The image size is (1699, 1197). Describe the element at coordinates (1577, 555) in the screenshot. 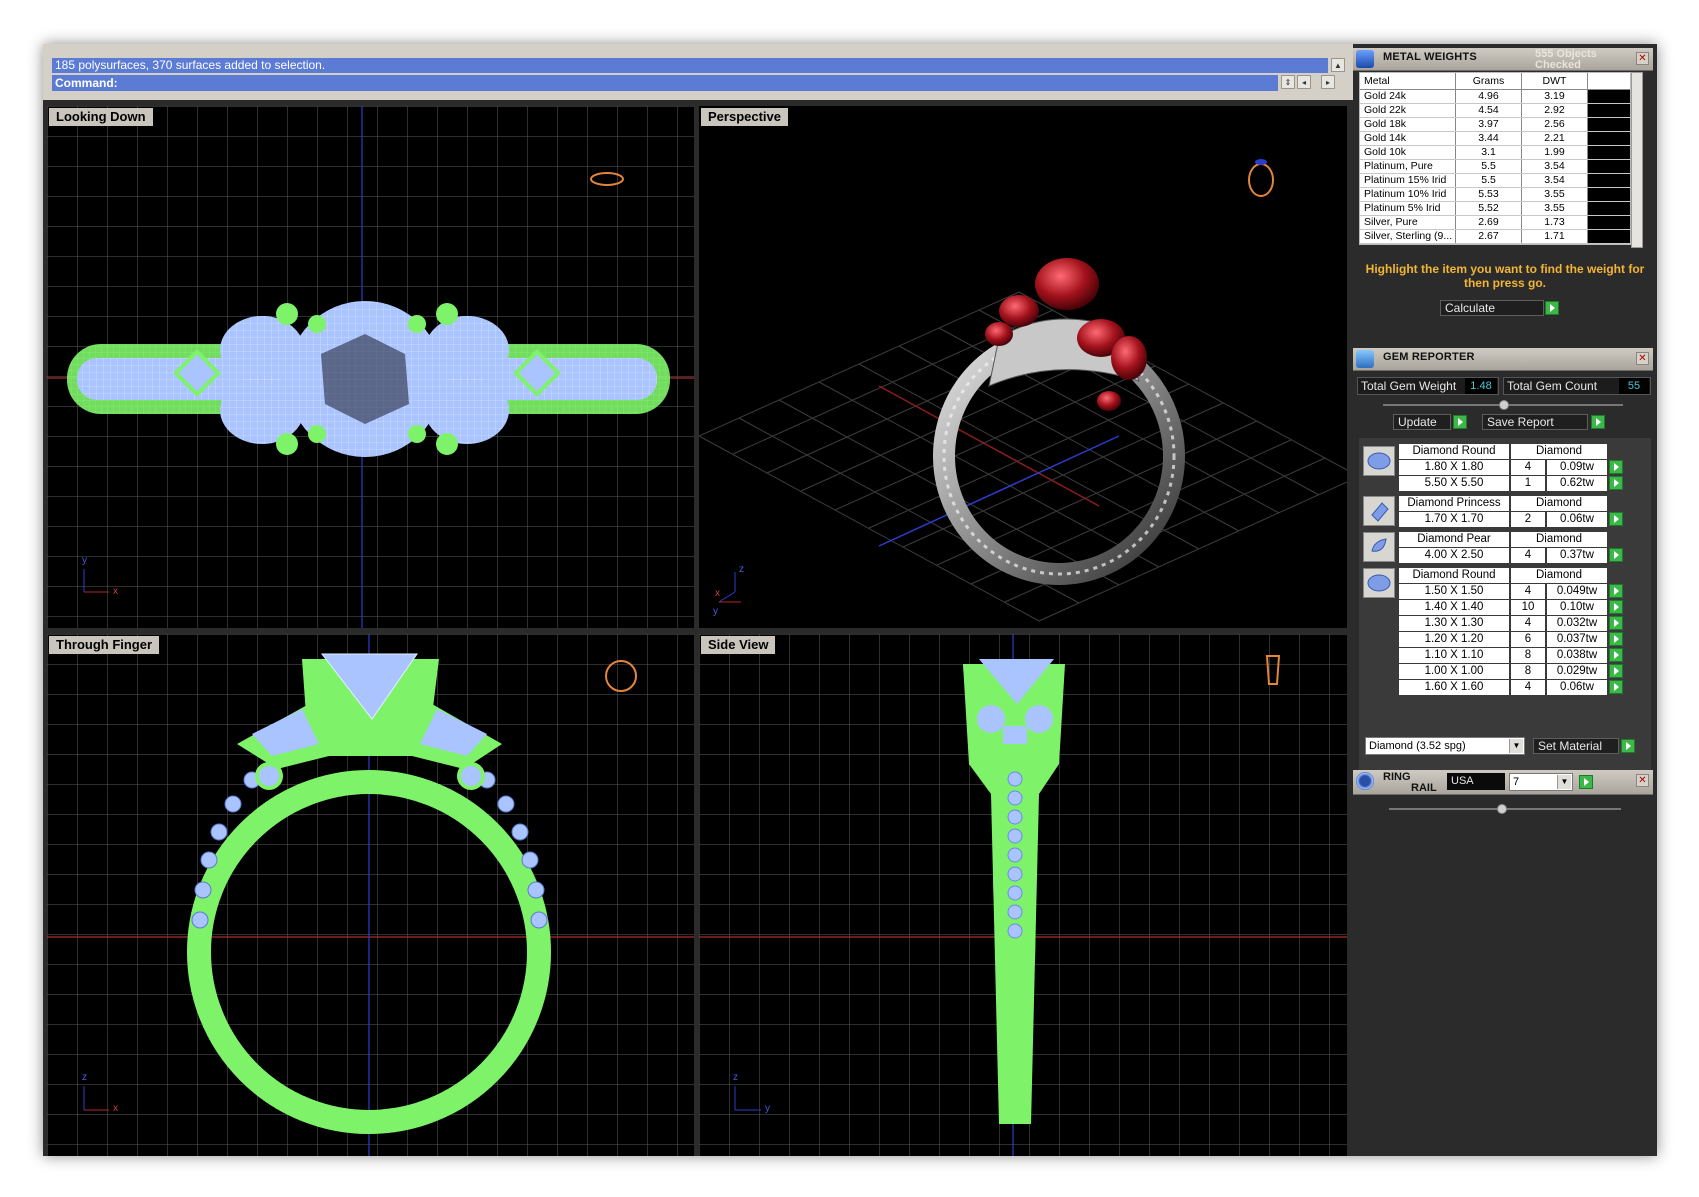

I see `gem-weight: 0.37tw` at that location.